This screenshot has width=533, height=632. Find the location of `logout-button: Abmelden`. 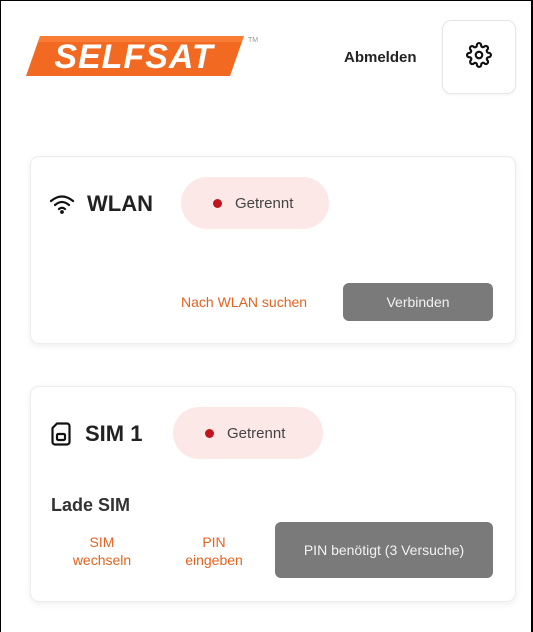

logout-button: Abmelden is located at coordinates (380, 57).